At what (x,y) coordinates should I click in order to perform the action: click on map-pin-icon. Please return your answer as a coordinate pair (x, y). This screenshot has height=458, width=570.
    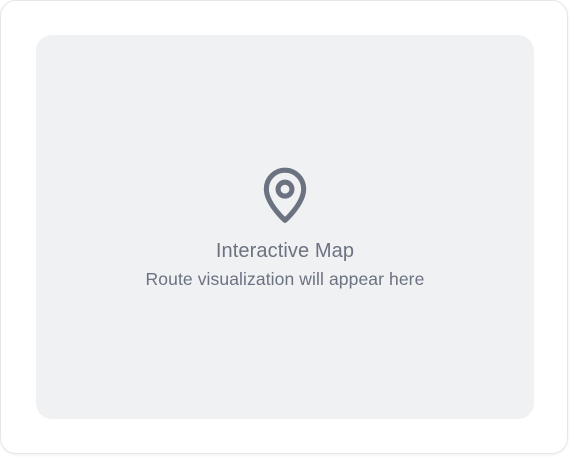
    Looking at the image, I should click on (285, 195).